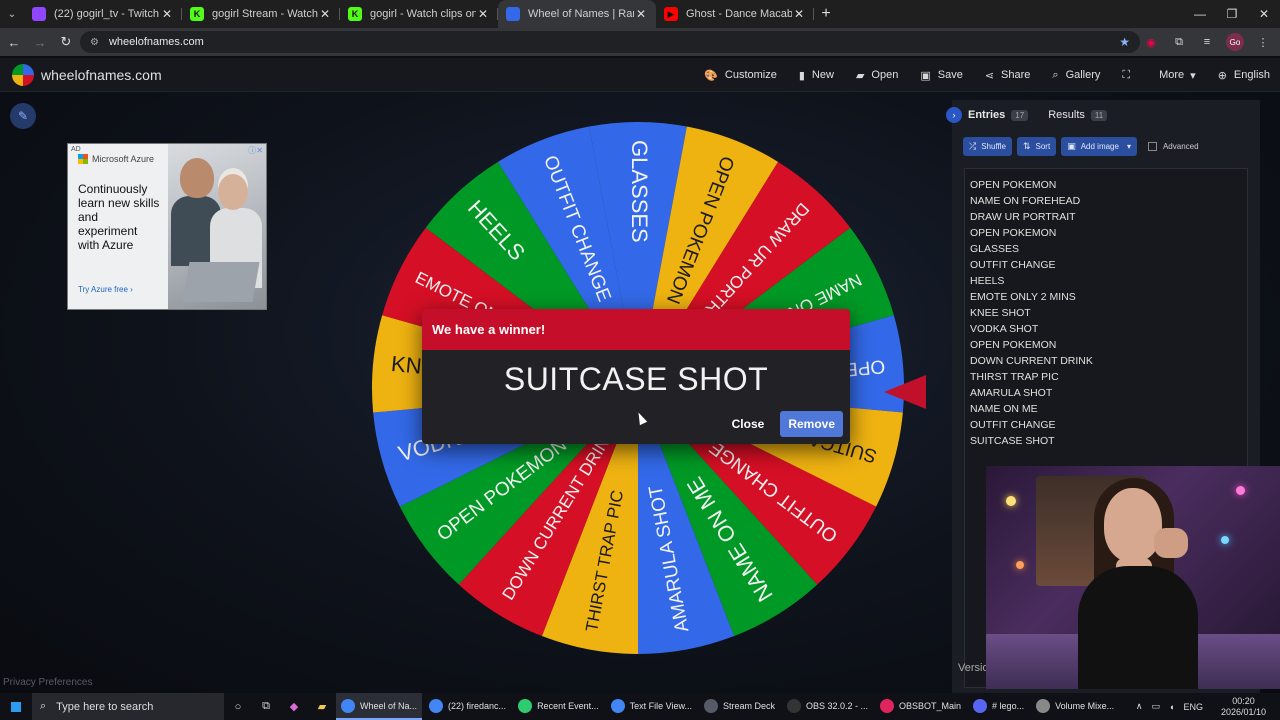 This screenshot has width=1280, height=720. Describe the element at coordinates (40, 42) in the screenshot. I see `forward-icon: →` at that location.